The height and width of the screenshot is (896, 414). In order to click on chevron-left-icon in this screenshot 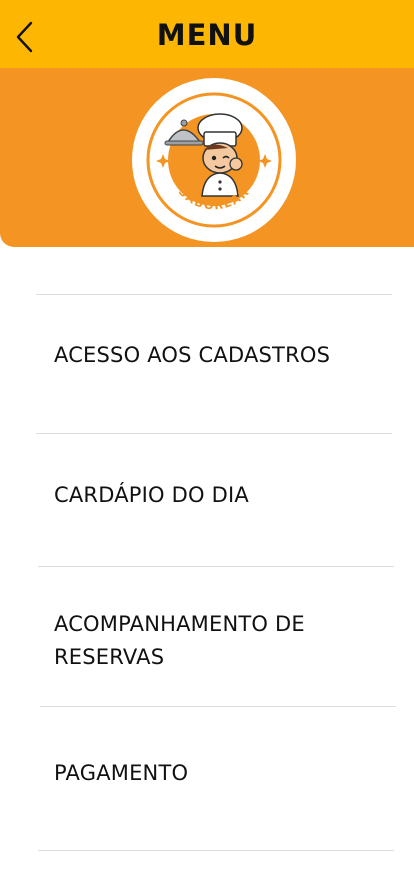, I will do `click(24, 37)`.